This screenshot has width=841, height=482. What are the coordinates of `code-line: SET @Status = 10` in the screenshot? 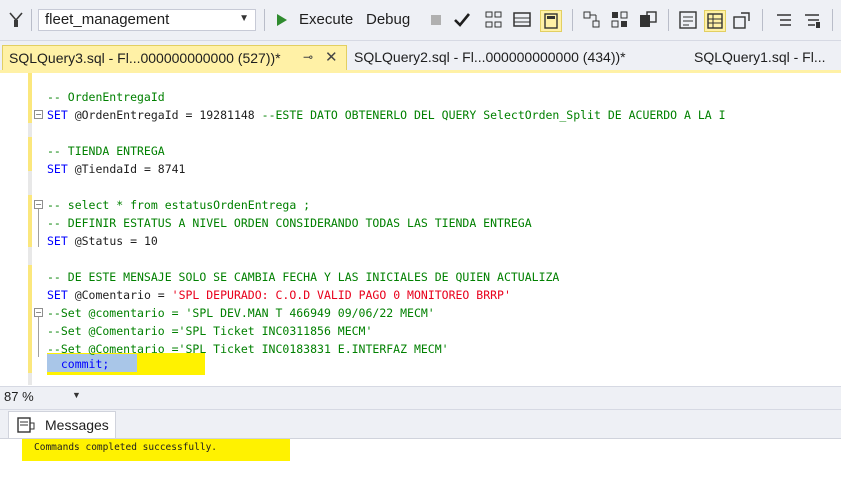 It's located at (102, 241).